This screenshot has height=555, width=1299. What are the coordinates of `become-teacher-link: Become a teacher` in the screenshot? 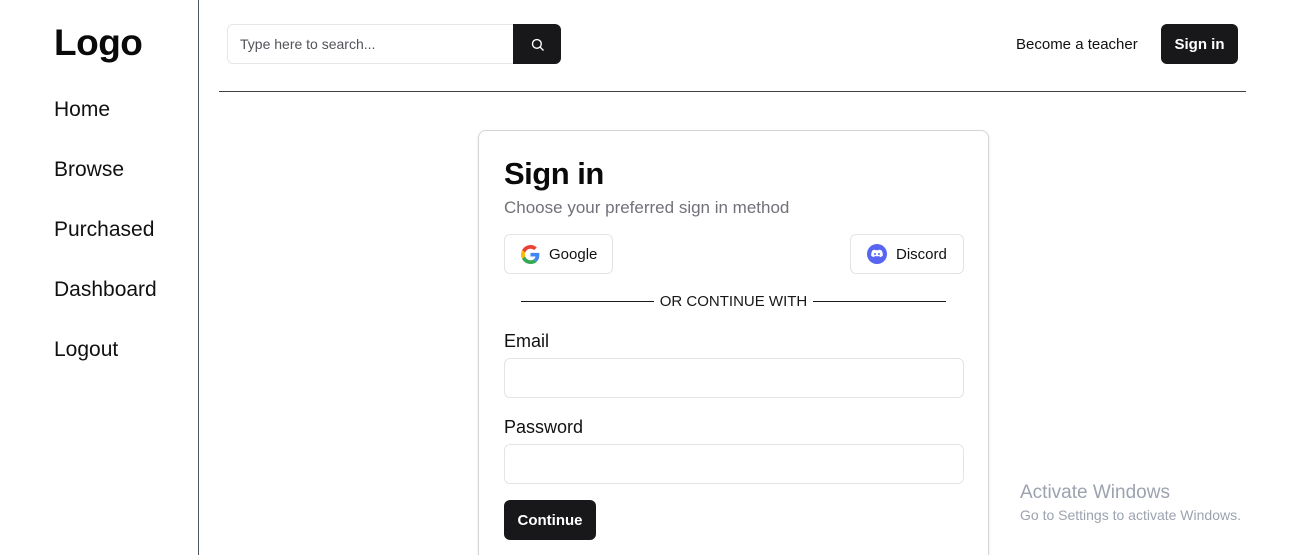 It's located at (1077, 44).